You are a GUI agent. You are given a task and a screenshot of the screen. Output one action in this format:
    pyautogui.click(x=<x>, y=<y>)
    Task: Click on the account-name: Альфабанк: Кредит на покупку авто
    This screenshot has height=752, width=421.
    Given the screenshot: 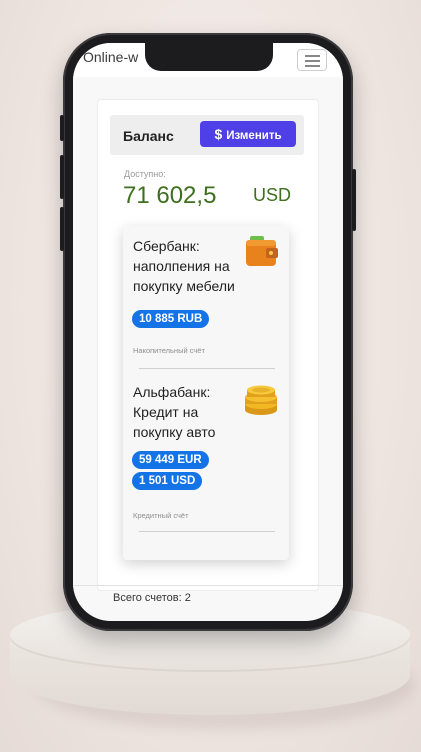 What is the action you would take?
    pyautogui.click(x=174, y=412)
    